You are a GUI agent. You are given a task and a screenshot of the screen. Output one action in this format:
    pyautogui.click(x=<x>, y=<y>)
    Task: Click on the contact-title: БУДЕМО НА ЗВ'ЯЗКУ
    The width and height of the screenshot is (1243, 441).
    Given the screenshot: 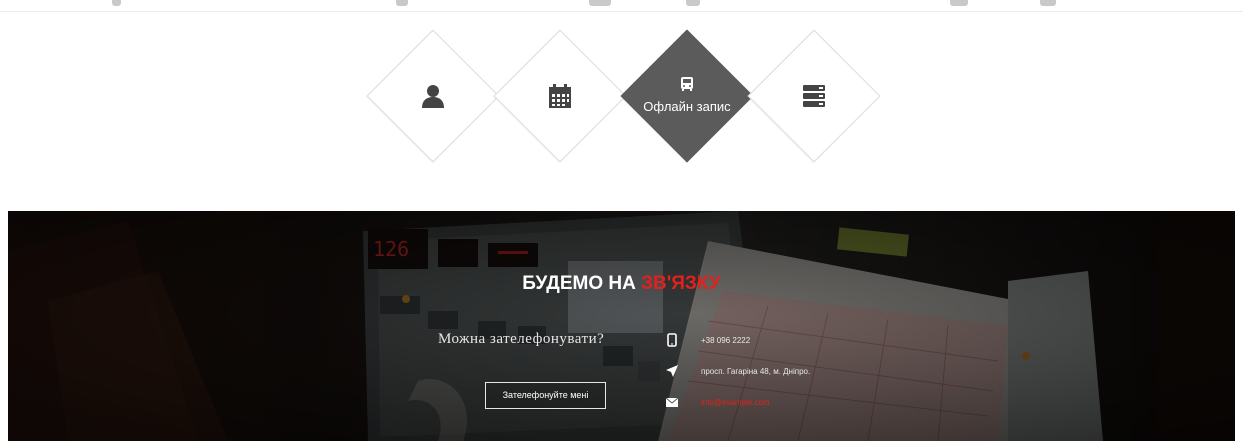 What is the action you would take?
    pyautogui.click(x=621, y=284)
    